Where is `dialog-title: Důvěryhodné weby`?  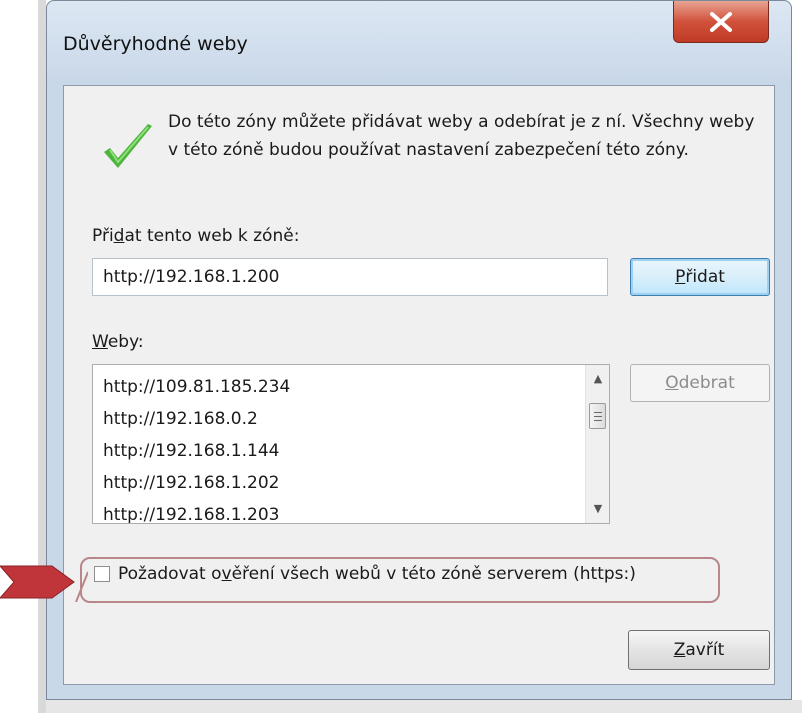
dialog-title: Důvěryhodné weby is located at coordinates (155, 44).